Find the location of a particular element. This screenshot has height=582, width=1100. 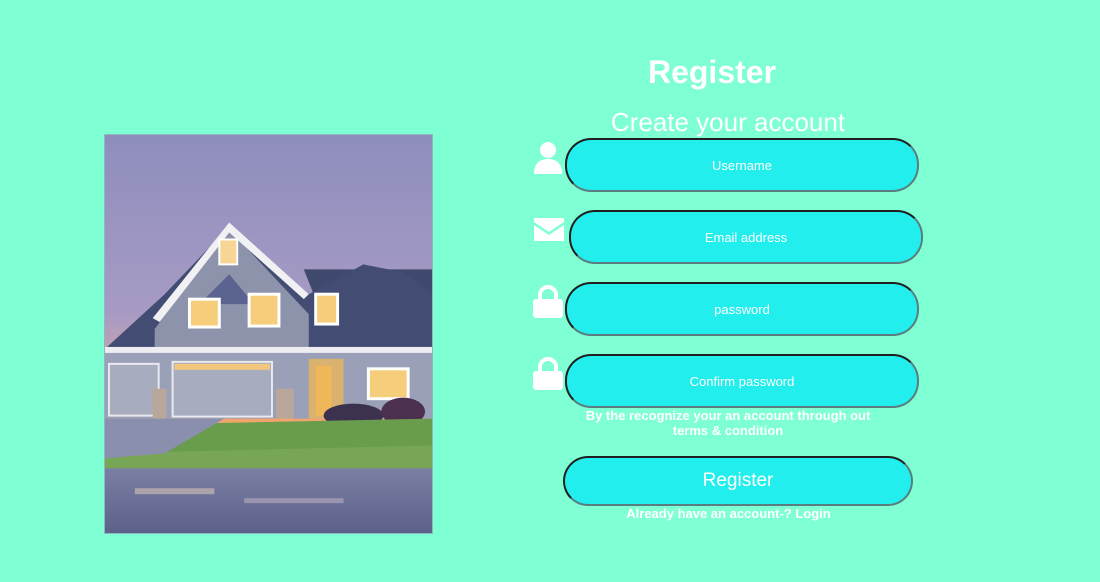

email-input is located at coordinates (746, 237).